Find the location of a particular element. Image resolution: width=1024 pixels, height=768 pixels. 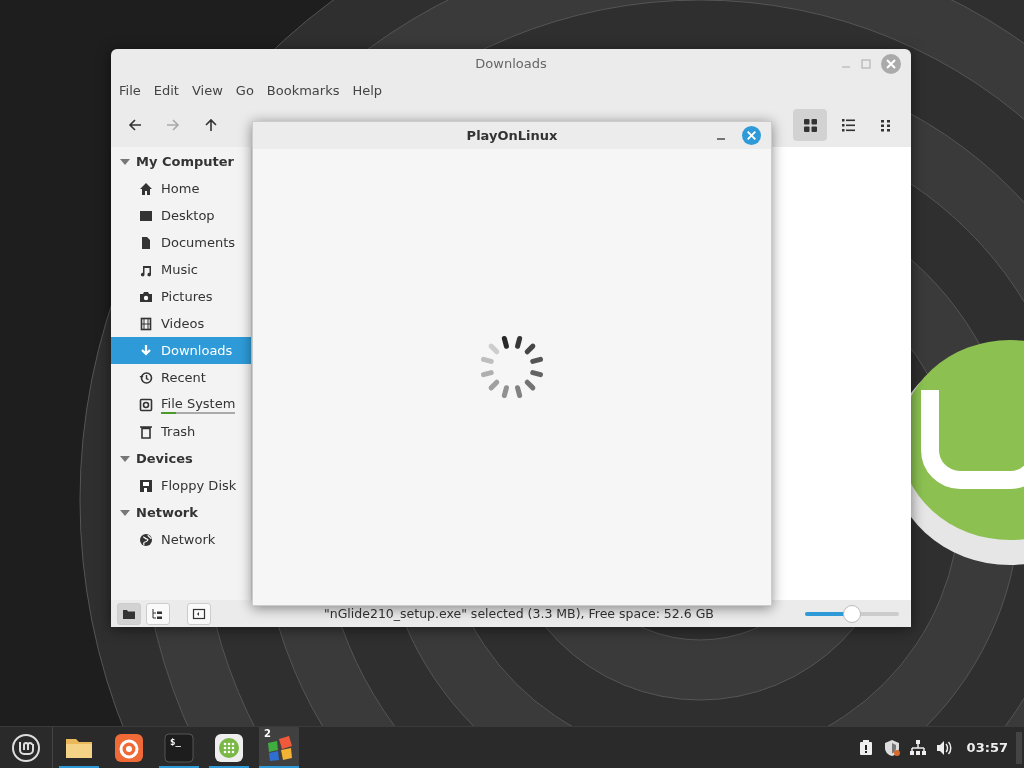

sidebar-item: Recent is located at coordinates (181, 377).